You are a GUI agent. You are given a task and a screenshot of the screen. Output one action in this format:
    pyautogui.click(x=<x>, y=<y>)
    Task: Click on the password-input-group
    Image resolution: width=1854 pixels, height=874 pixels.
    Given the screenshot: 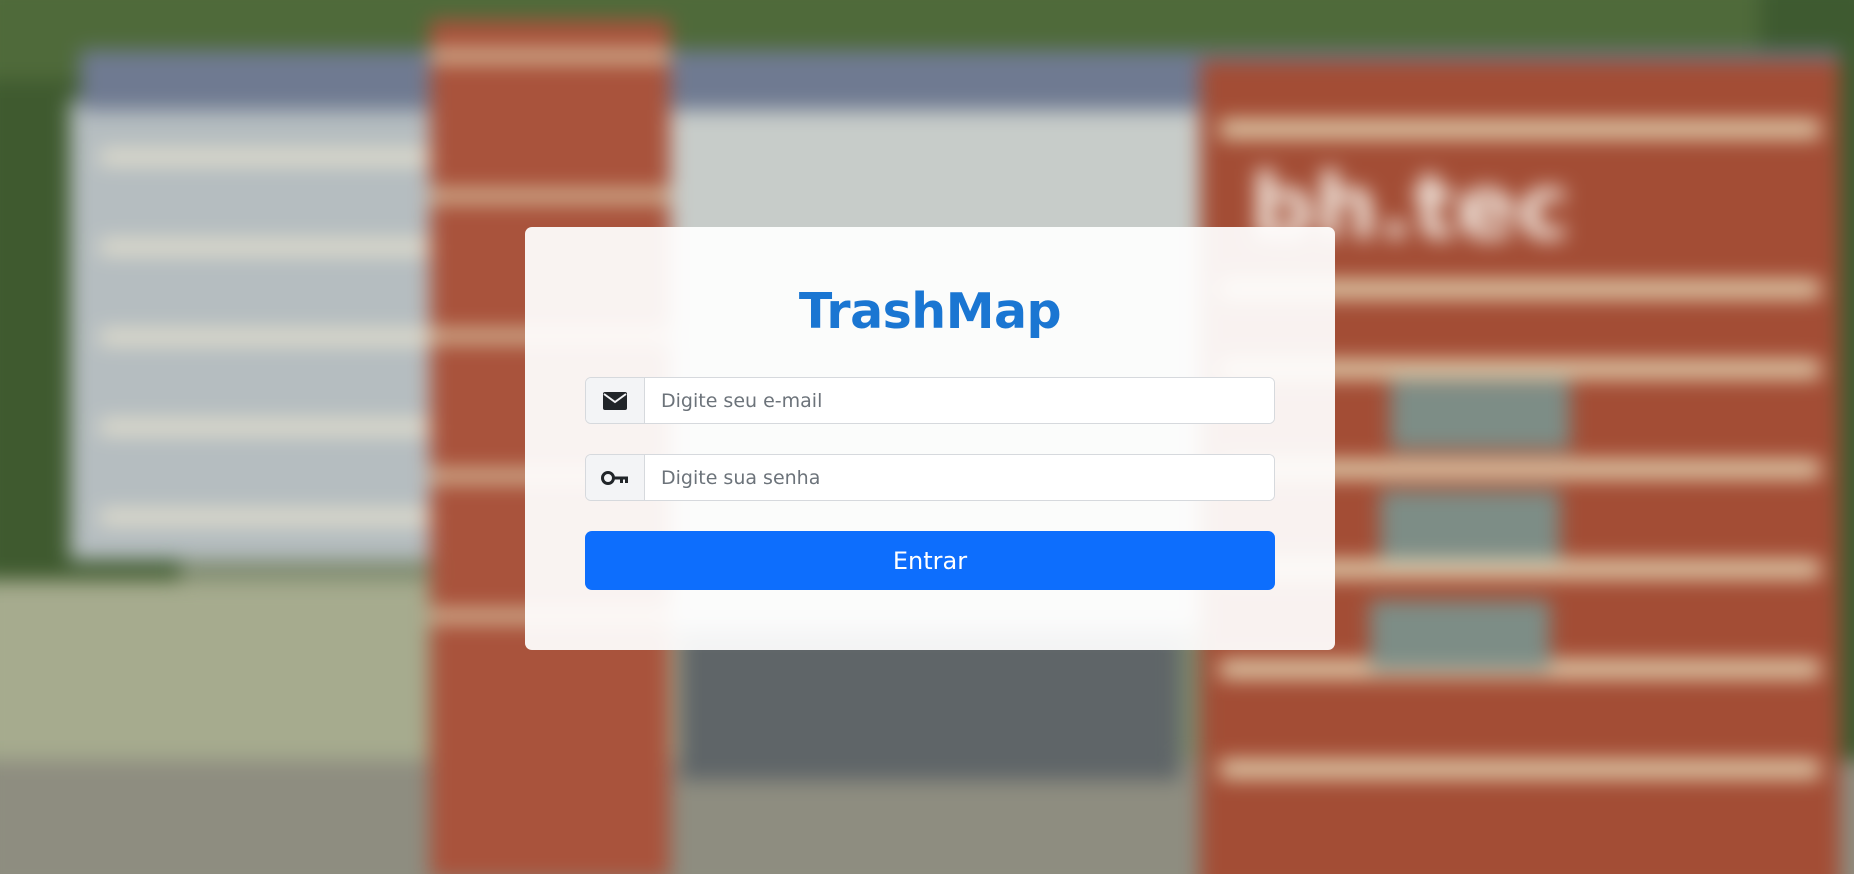 What is the action you would take?
    pyautogui.click(x=930, y=477)
    